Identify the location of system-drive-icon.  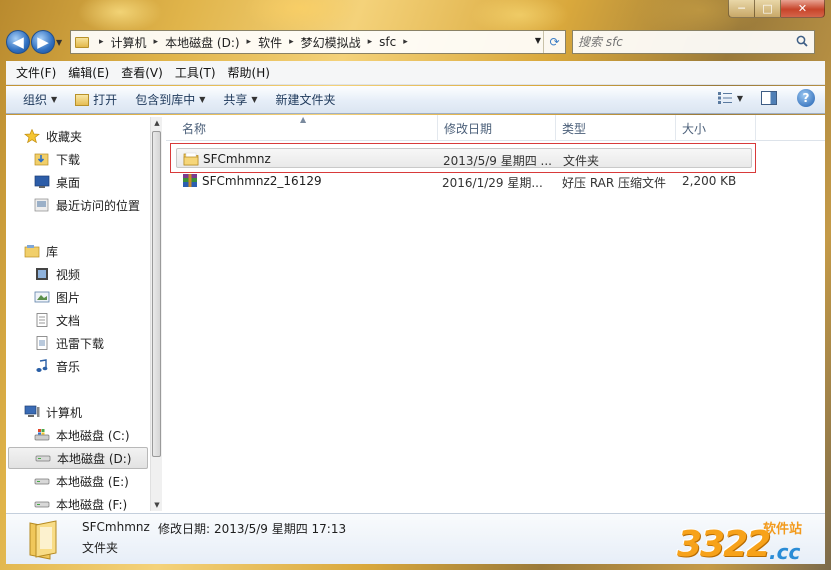
(42, 435).